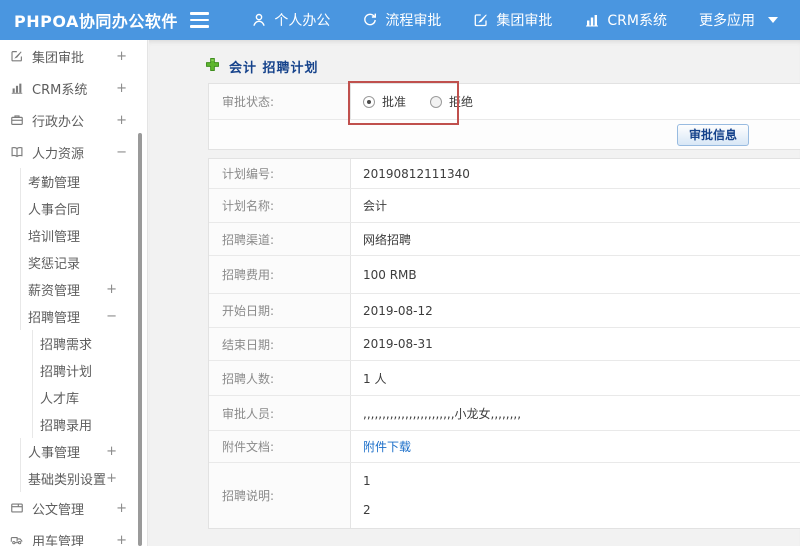 The width and height of the screenshot is (800, 546). I want to click on nav-label: 个人办公, so click(302, 21).